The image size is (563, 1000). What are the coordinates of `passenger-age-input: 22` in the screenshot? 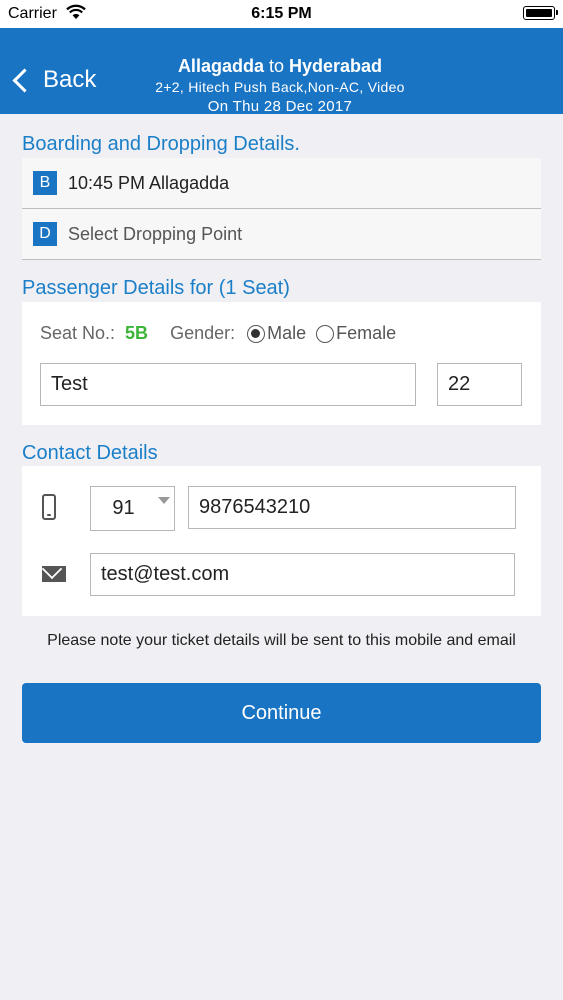 It's located at (479, 384).